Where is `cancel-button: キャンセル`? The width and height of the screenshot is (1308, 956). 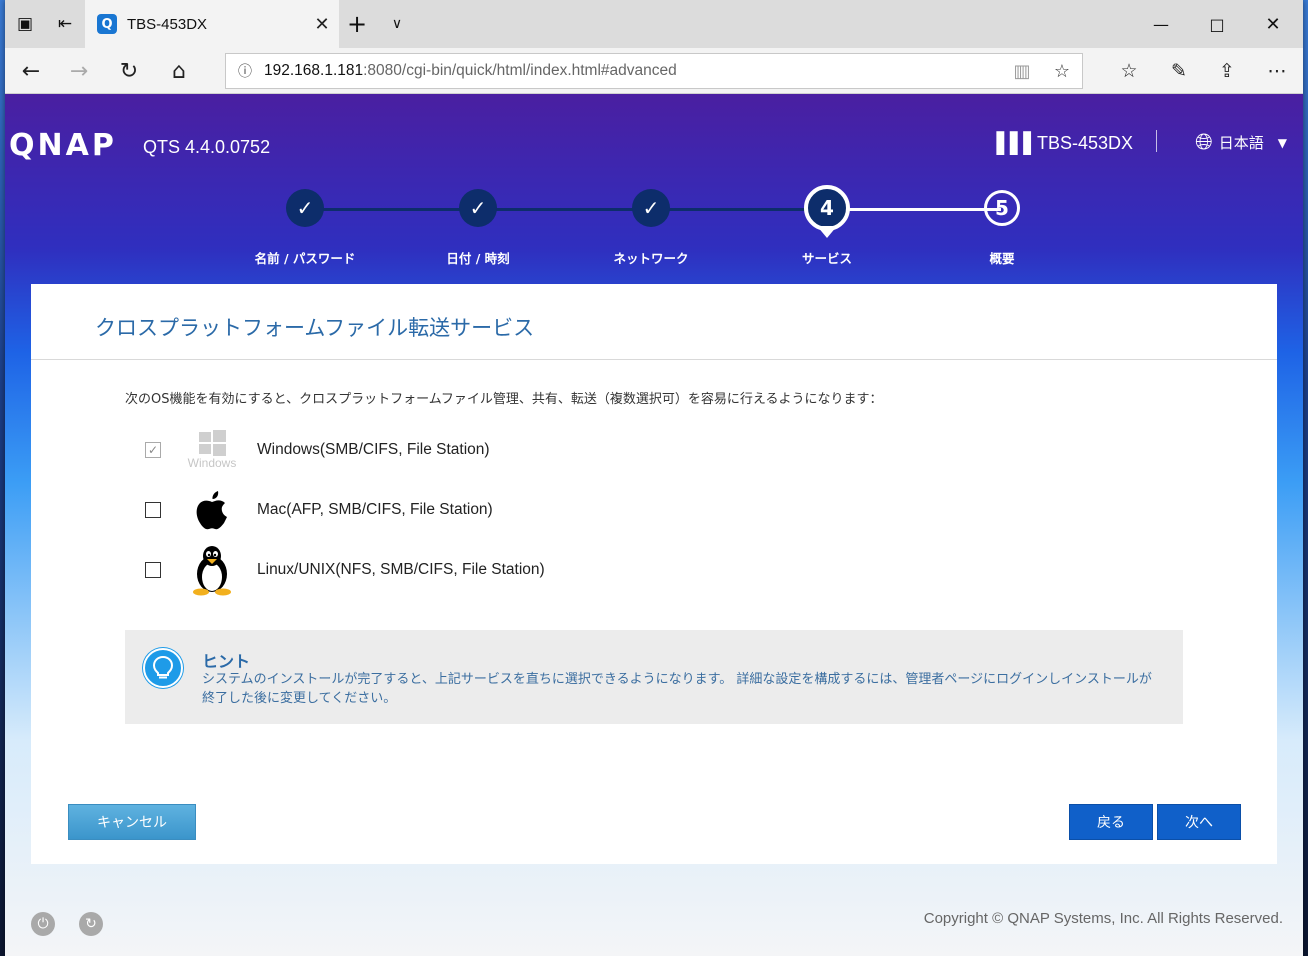 cancel-button: キャンセル is located at coordinates (132, 822).